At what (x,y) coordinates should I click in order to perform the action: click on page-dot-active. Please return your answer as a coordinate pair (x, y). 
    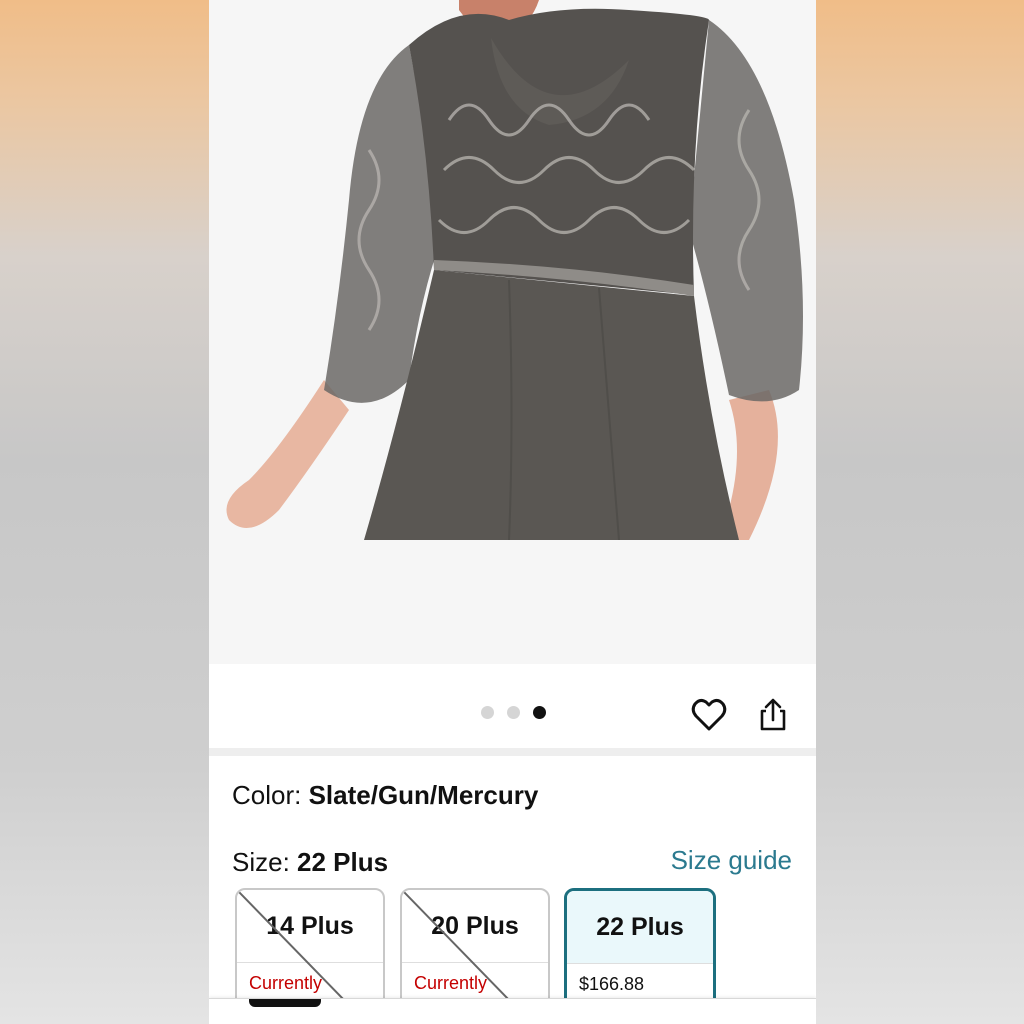
    Looking at the image, I should click on (539, 712).